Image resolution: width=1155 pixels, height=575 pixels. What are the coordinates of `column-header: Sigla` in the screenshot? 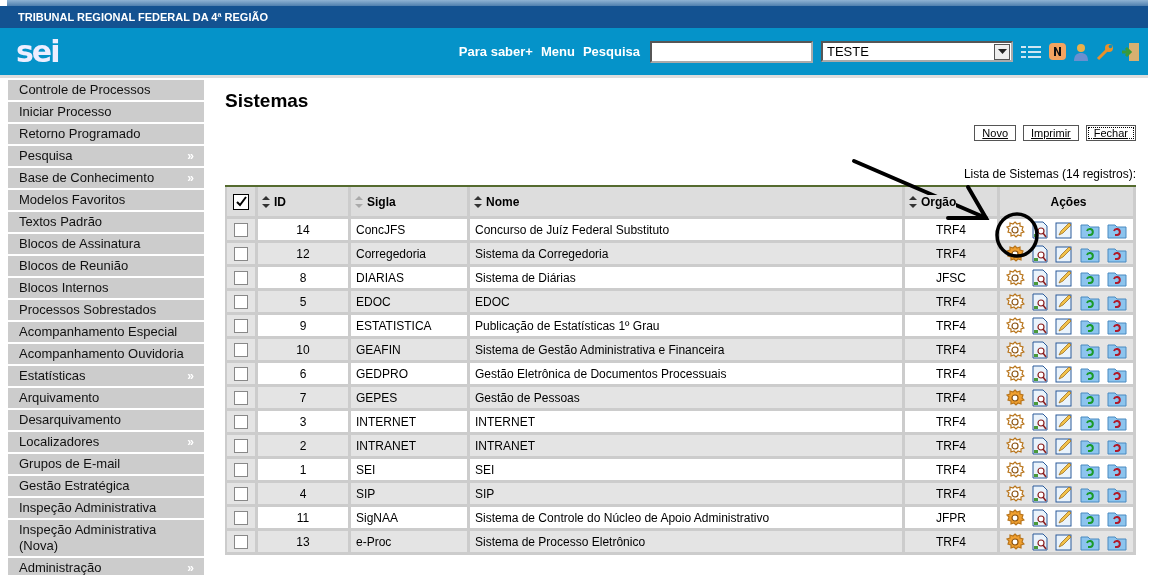 It's located at (381, 201).